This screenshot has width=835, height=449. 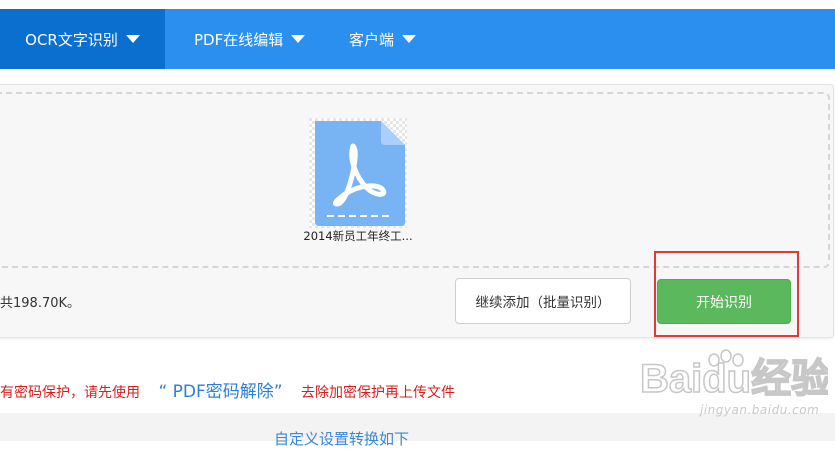 I want to click on nav-item-pdf-edit-label: PDF在线编辑, so click(x=239, y=39).